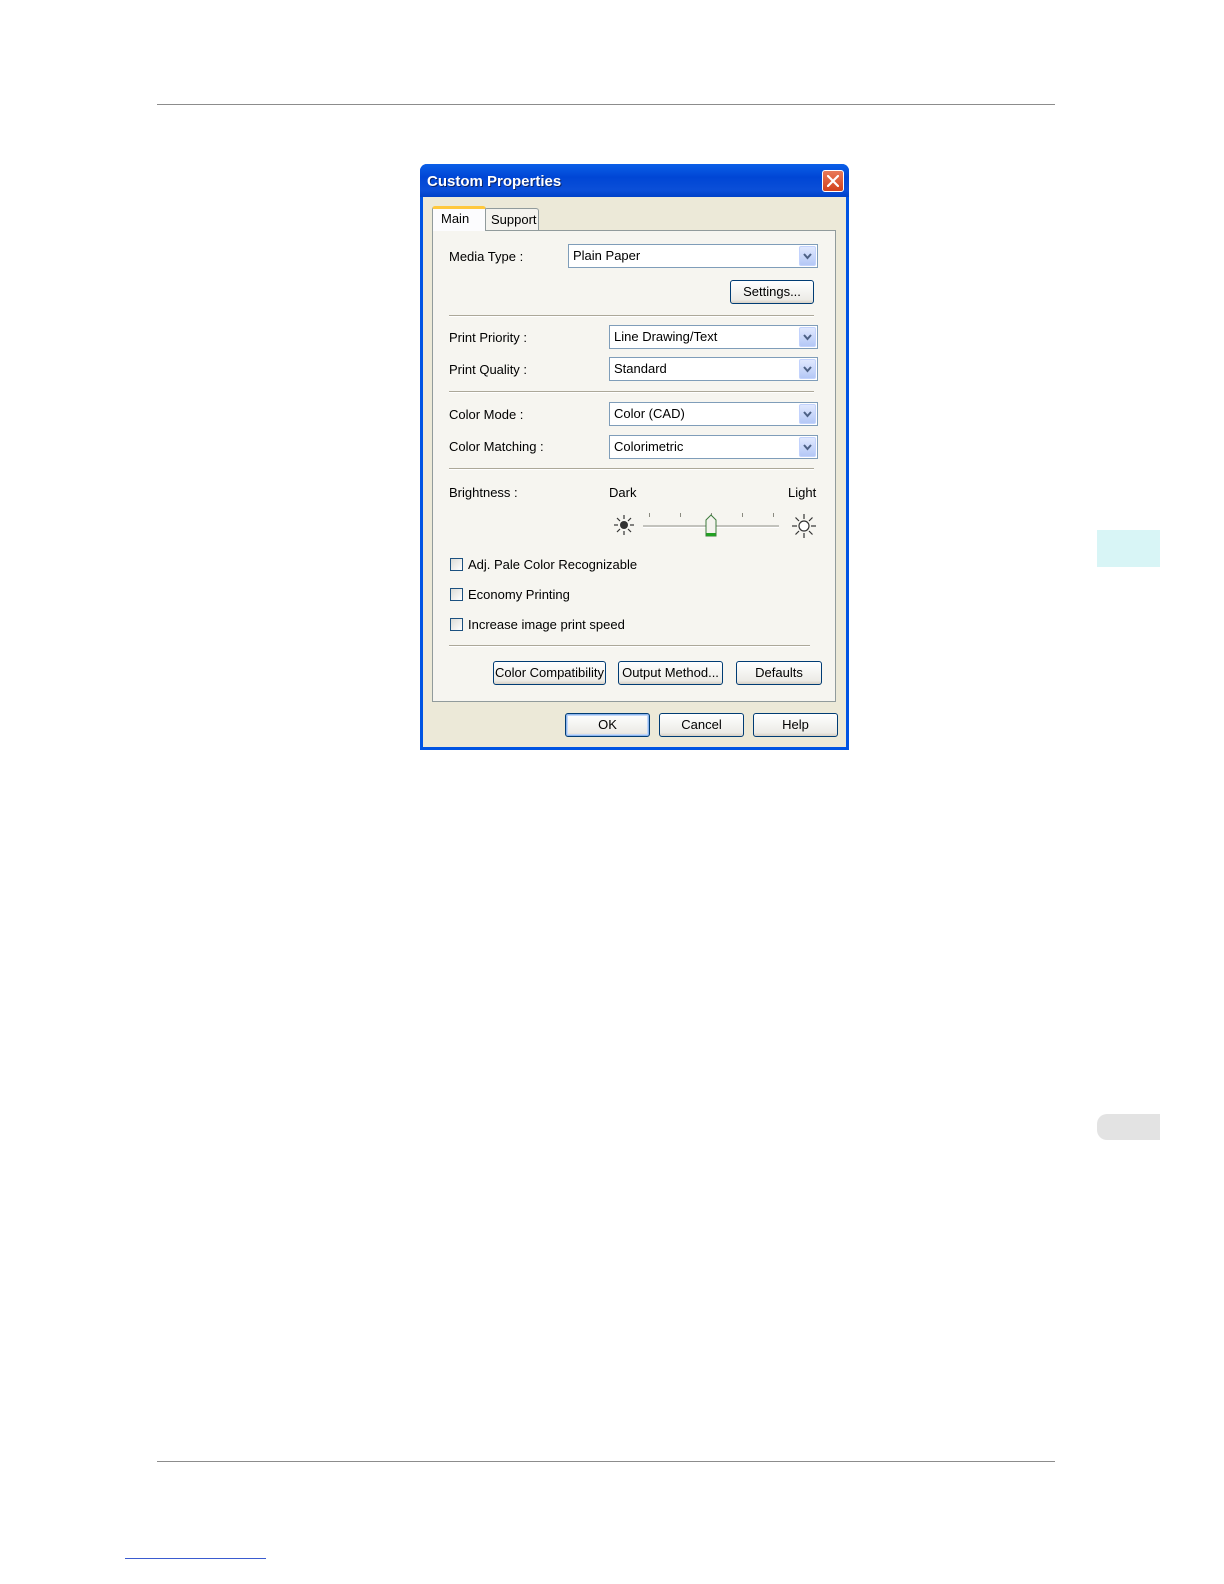  I want to click on increase-speed-checkbox, so click(456, 624).